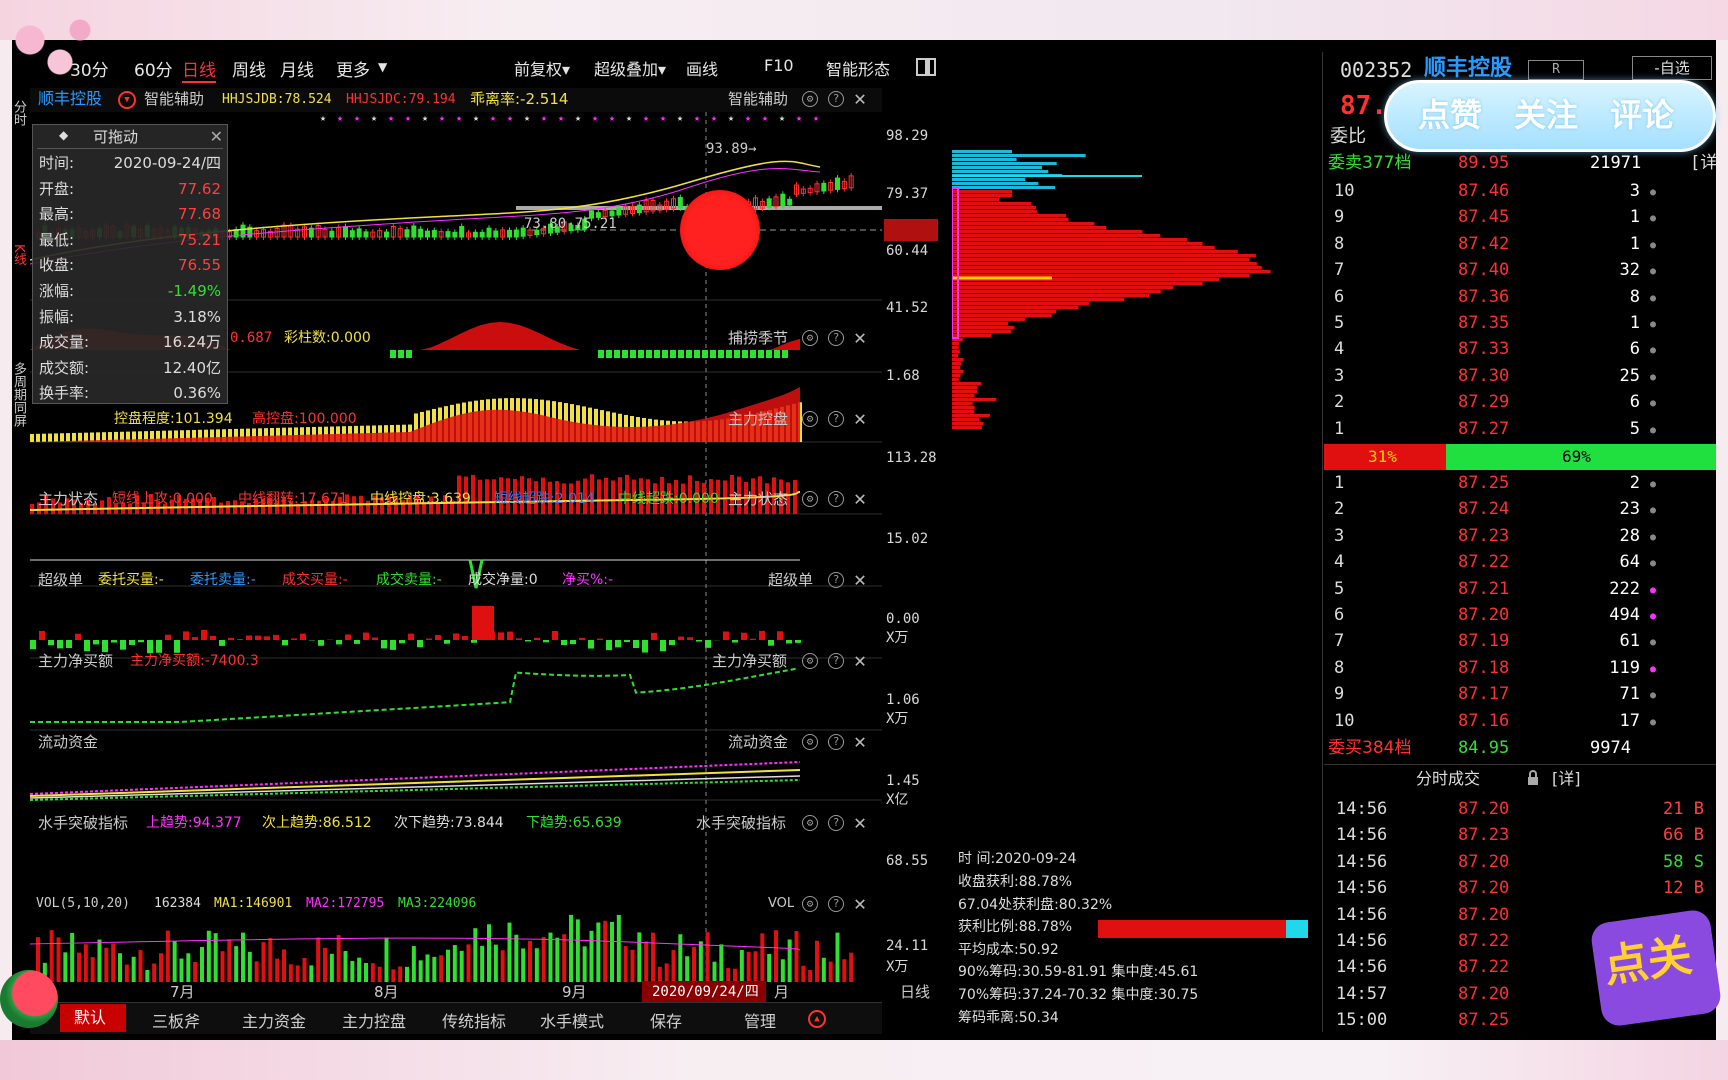  What do you see at coordinates (926, 67) in the screenshot?
I see `layout-toggle-icon` at bounding box center [926, 67].